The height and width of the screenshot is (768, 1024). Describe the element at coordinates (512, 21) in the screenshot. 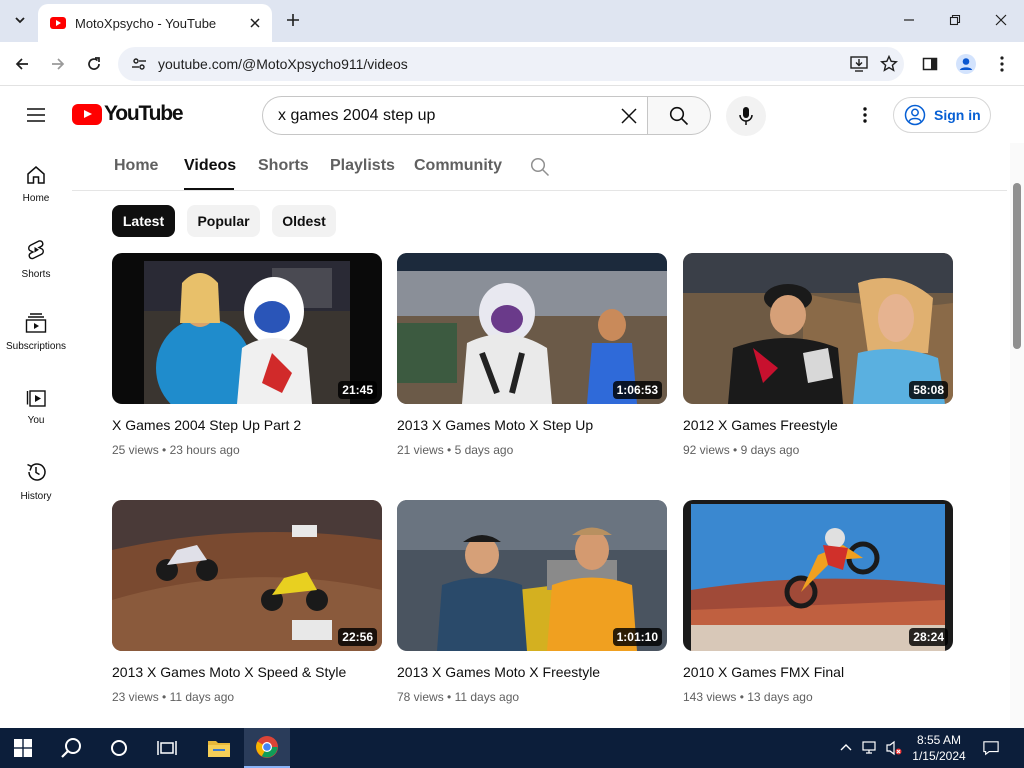

I see `browser-tabstrip: MotoXpsycho - YouTube` at that location.